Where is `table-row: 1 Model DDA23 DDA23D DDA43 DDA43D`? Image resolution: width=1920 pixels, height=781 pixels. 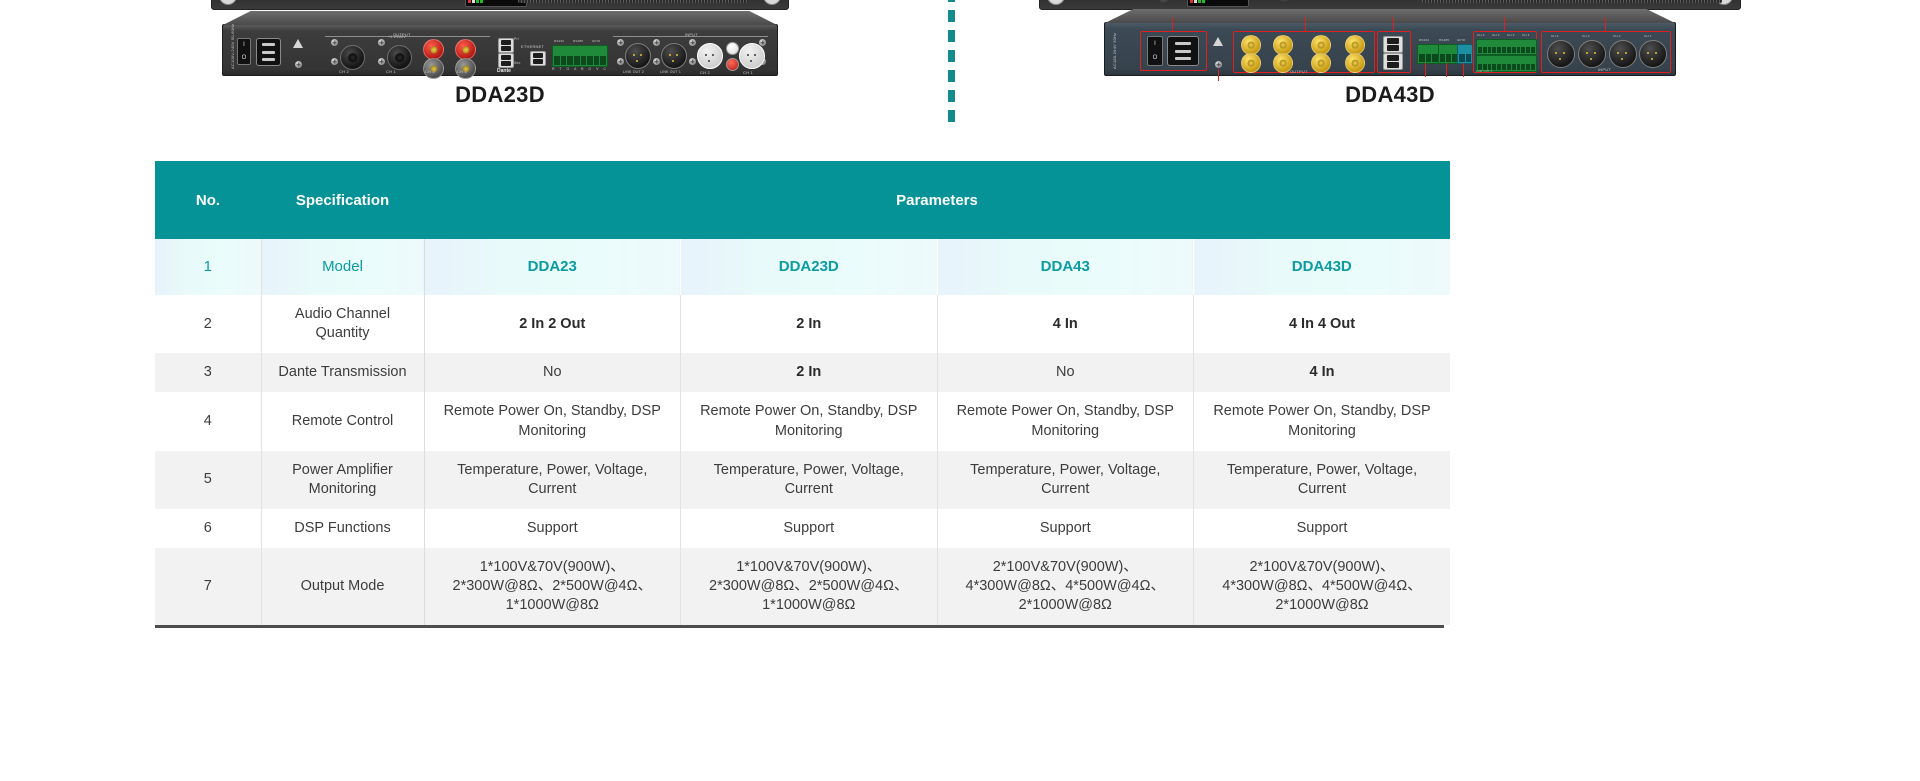
table-row: 1 Model DDA23 DDA23D DDA43 DDA43D is located at coordinates (803, 267).